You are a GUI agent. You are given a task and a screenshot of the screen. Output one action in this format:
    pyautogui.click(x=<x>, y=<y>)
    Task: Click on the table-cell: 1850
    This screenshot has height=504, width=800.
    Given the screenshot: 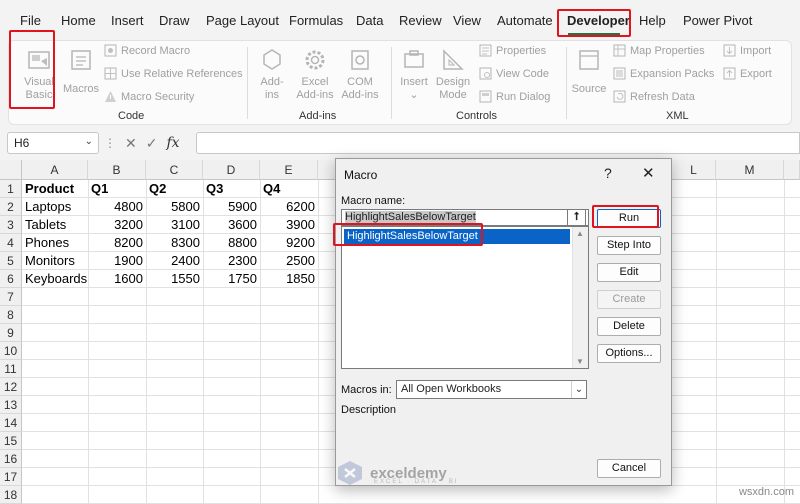 What is the action you would take?
    pyautogui.click(x=289, y=279)
    